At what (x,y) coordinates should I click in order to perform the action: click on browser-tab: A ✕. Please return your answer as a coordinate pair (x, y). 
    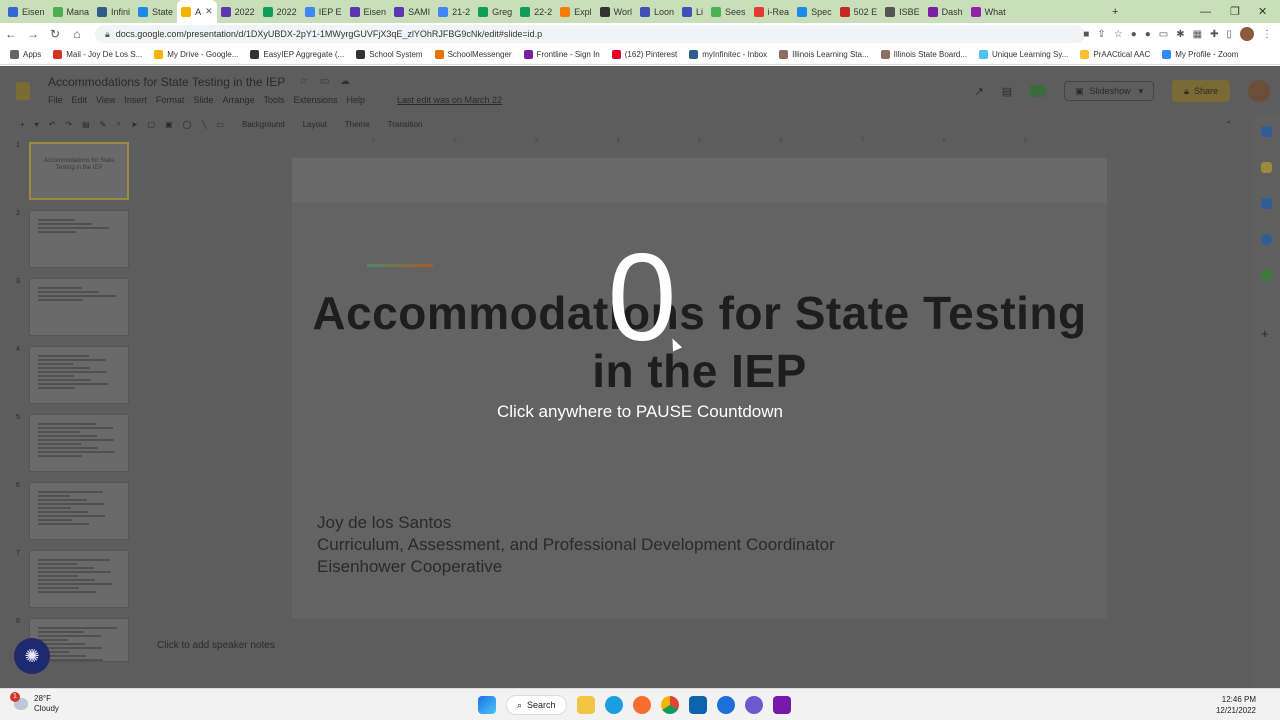
    Looking at the image, I should click on (197, 11).